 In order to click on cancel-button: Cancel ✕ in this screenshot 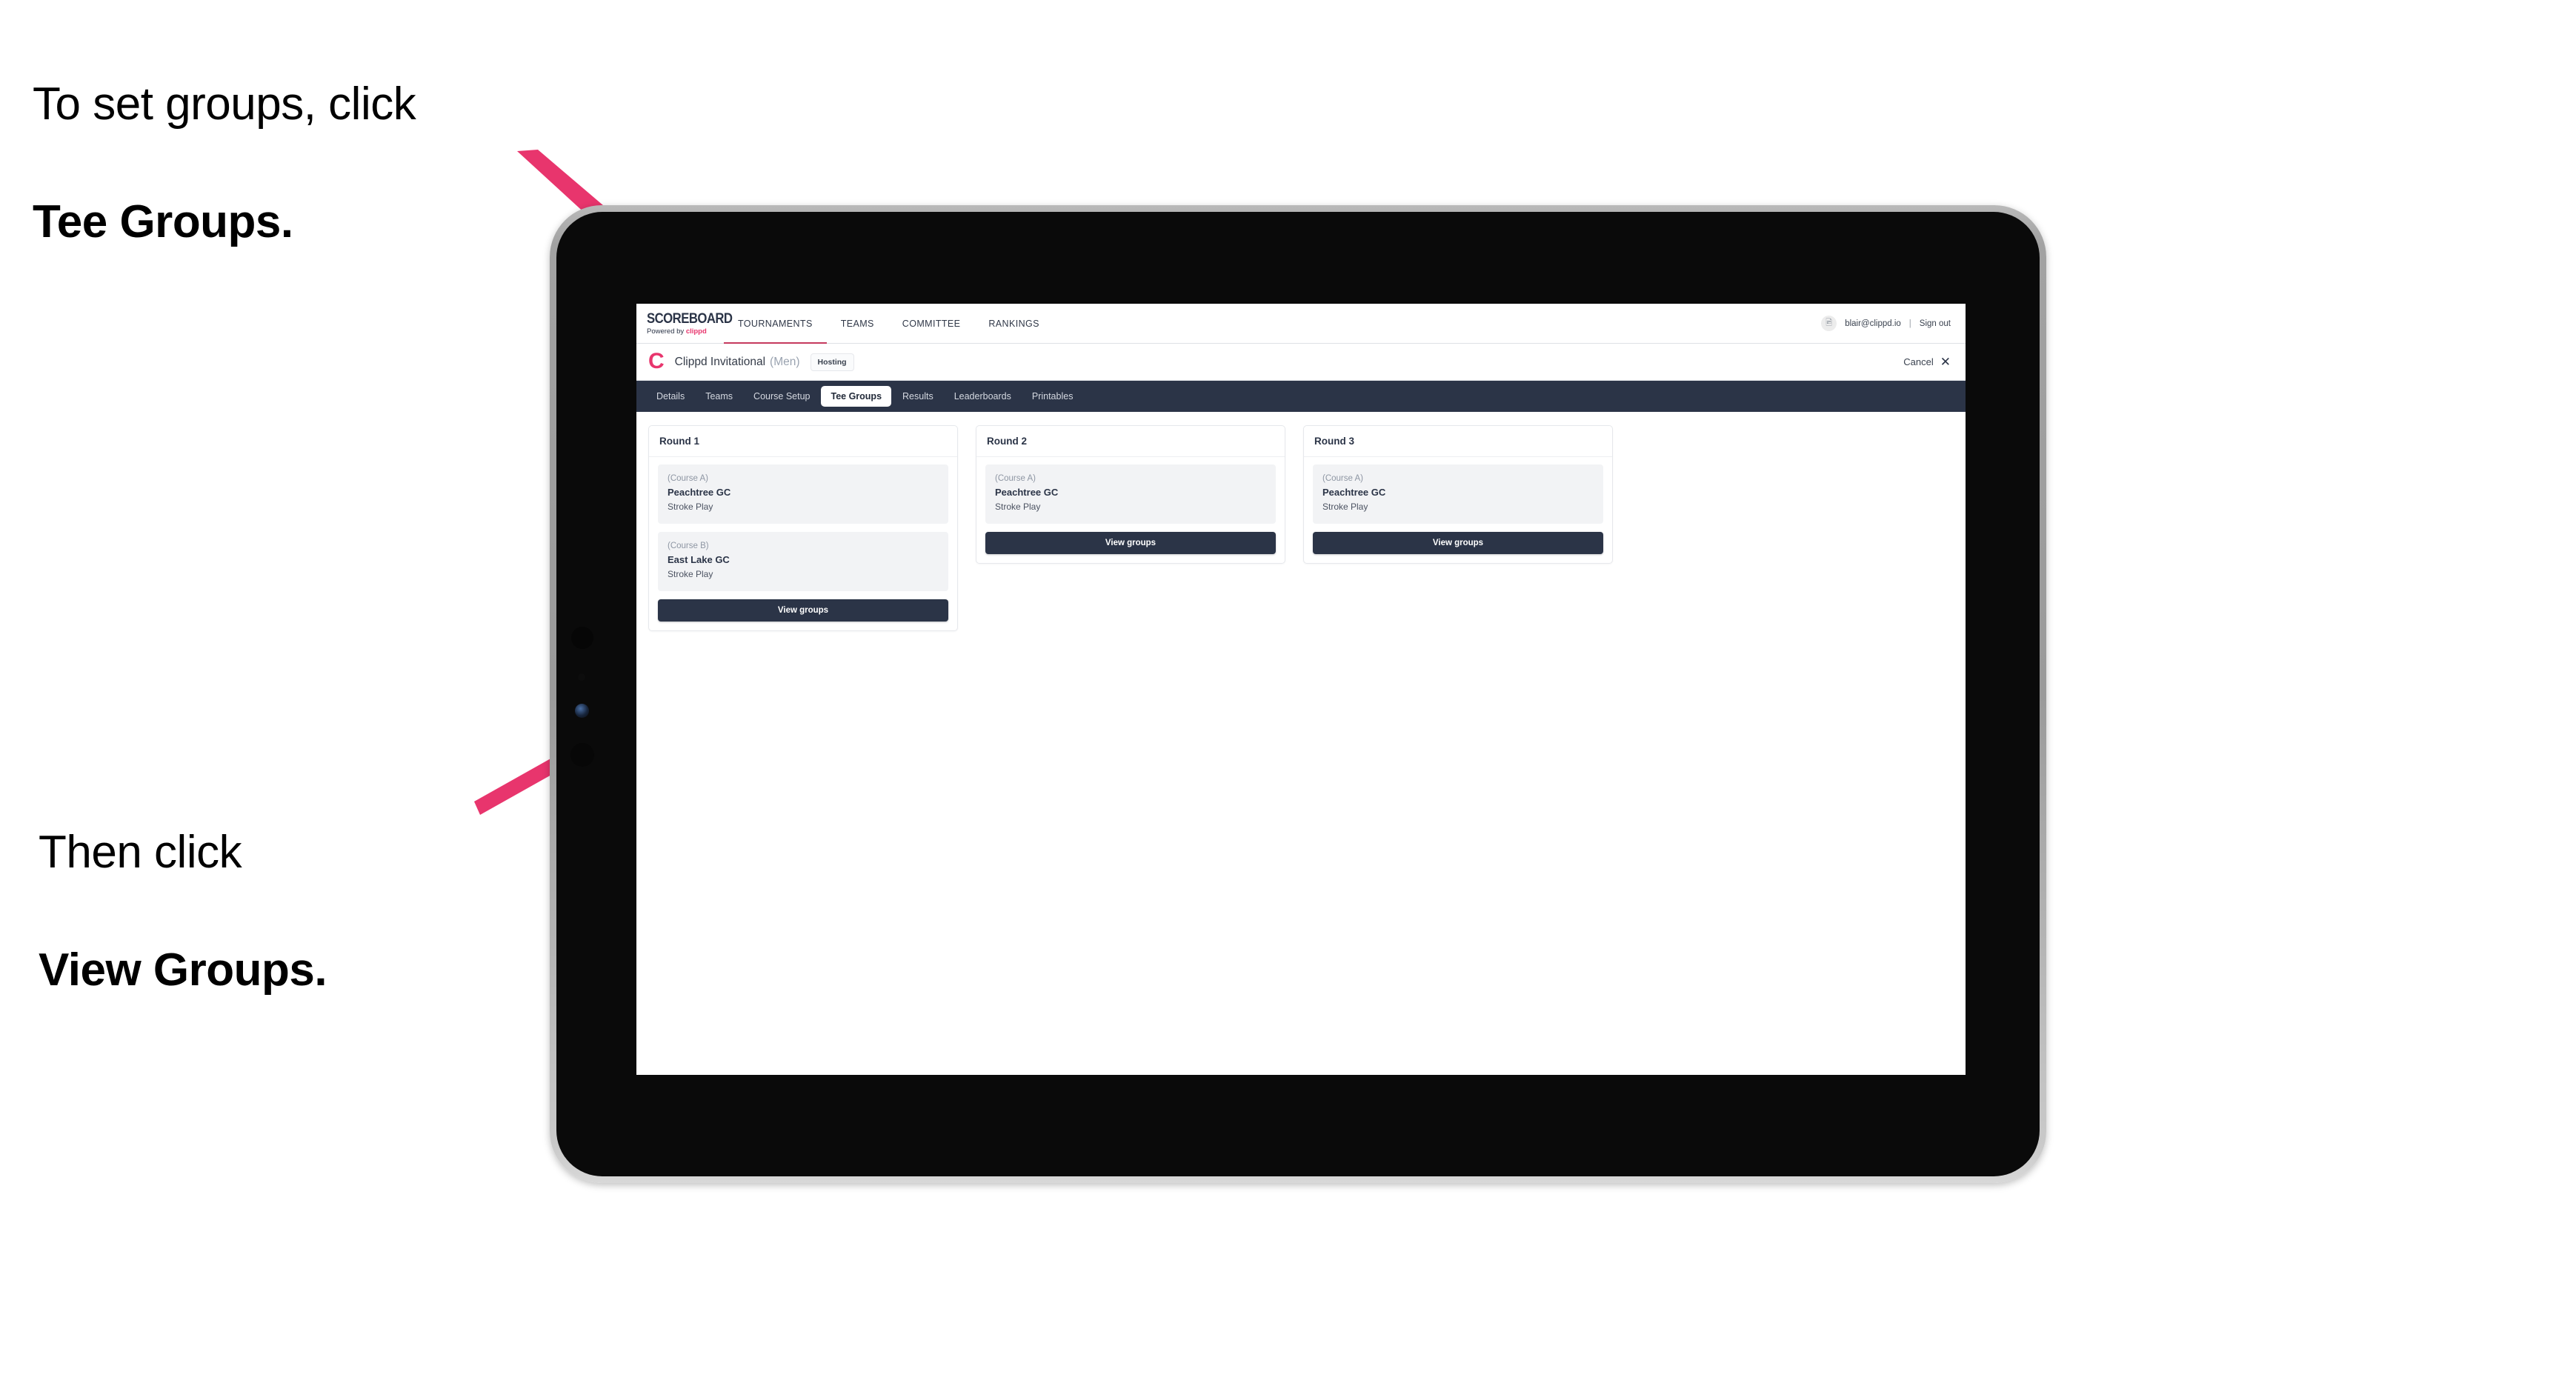, I will do `click(1927, 362)`.